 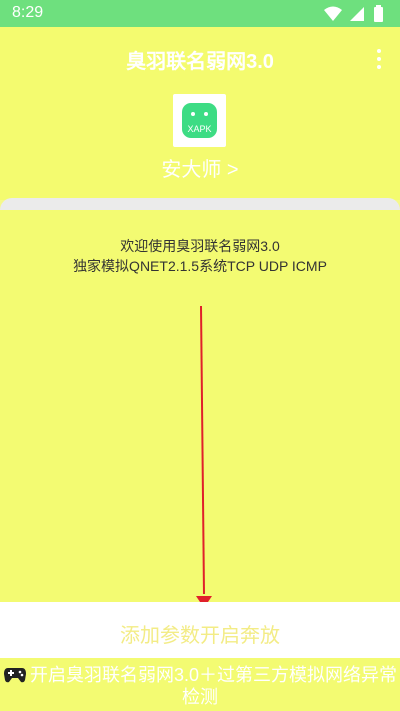 I want to click on battery-icon, so click(x=378, y=13).